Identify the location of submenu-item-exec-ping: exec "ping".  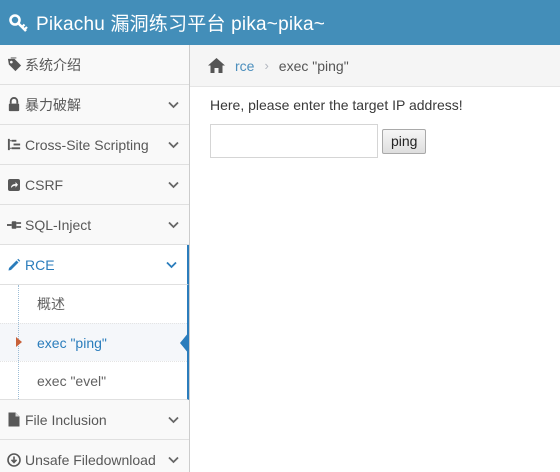
(94, 342).